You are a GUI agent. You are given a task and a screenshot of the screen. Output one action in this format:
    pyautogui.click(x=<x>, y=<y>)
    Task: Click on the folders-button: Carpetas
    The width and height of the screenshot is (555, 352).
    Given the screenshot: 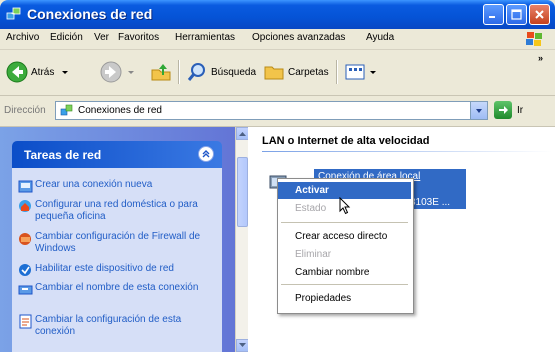 What is the action you would take?
    pyautogui.click(x=296, y=72)
    